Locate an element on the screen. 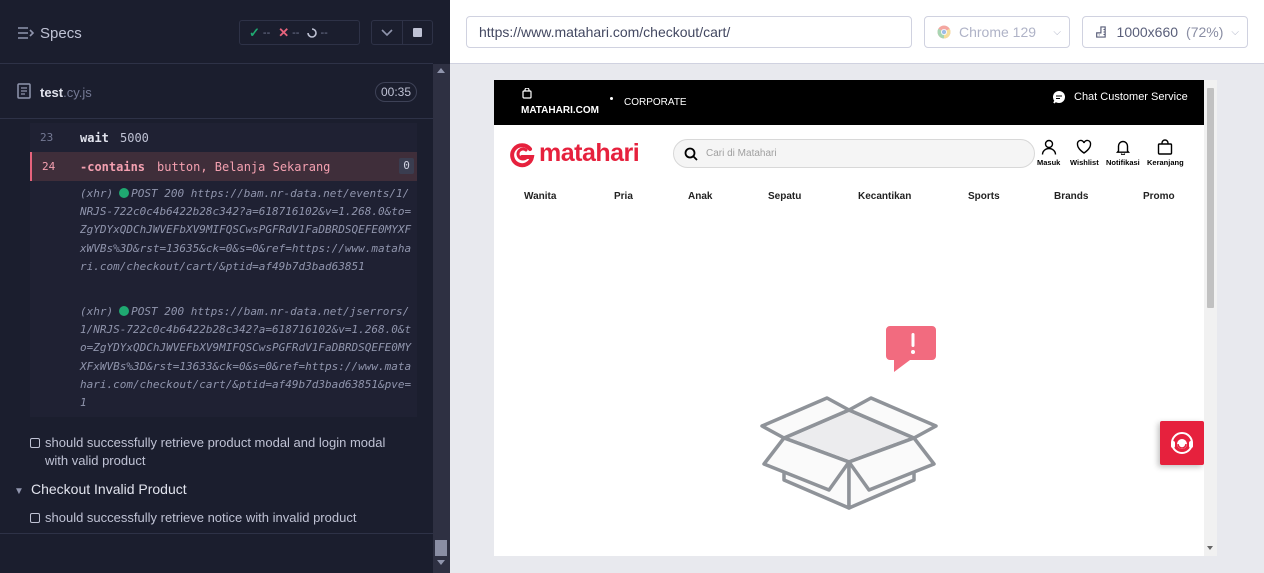 Image resolution: width=1264 pixels, height=573 pixels. browser-selector: Chrome 129 ⌵ is located at coordinates (997, 32).